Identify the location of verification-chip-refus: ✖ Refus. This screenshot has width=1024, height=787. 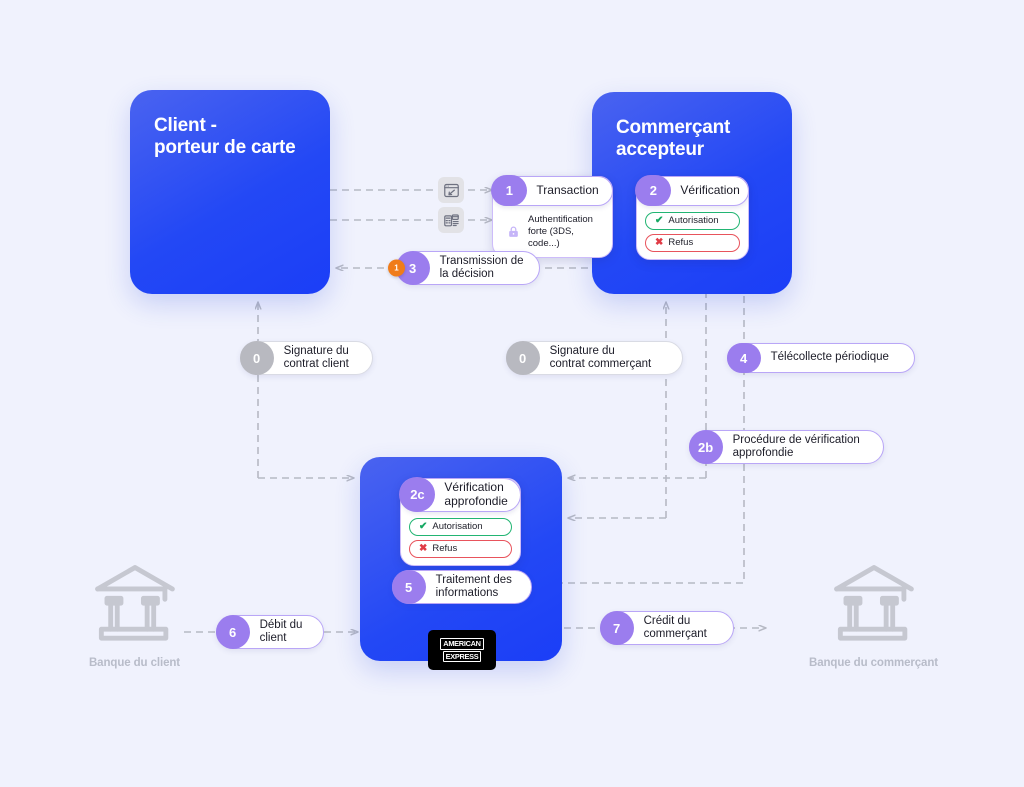
(692, 242).